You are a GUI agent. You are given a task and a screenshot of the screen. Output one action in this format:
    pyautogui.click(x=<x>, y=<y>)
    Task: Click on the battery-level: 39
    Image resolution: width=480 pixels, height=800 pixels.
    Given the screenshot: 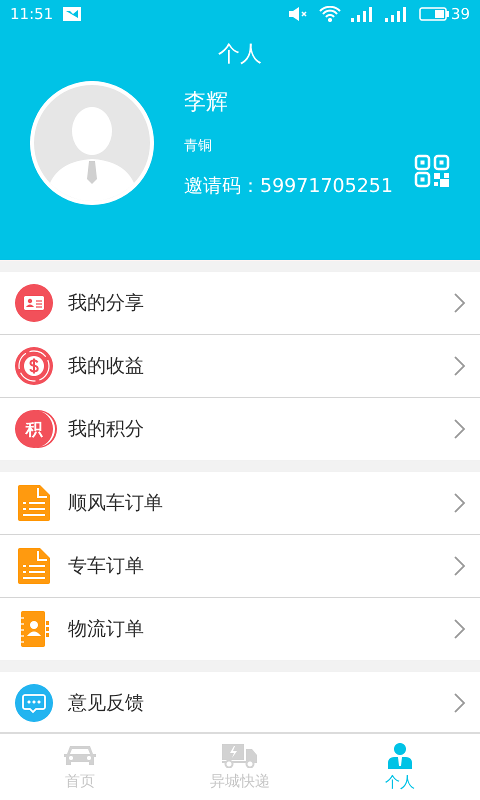 What is the action you would take?
    pyautogui.click(x=460, y=14)
    